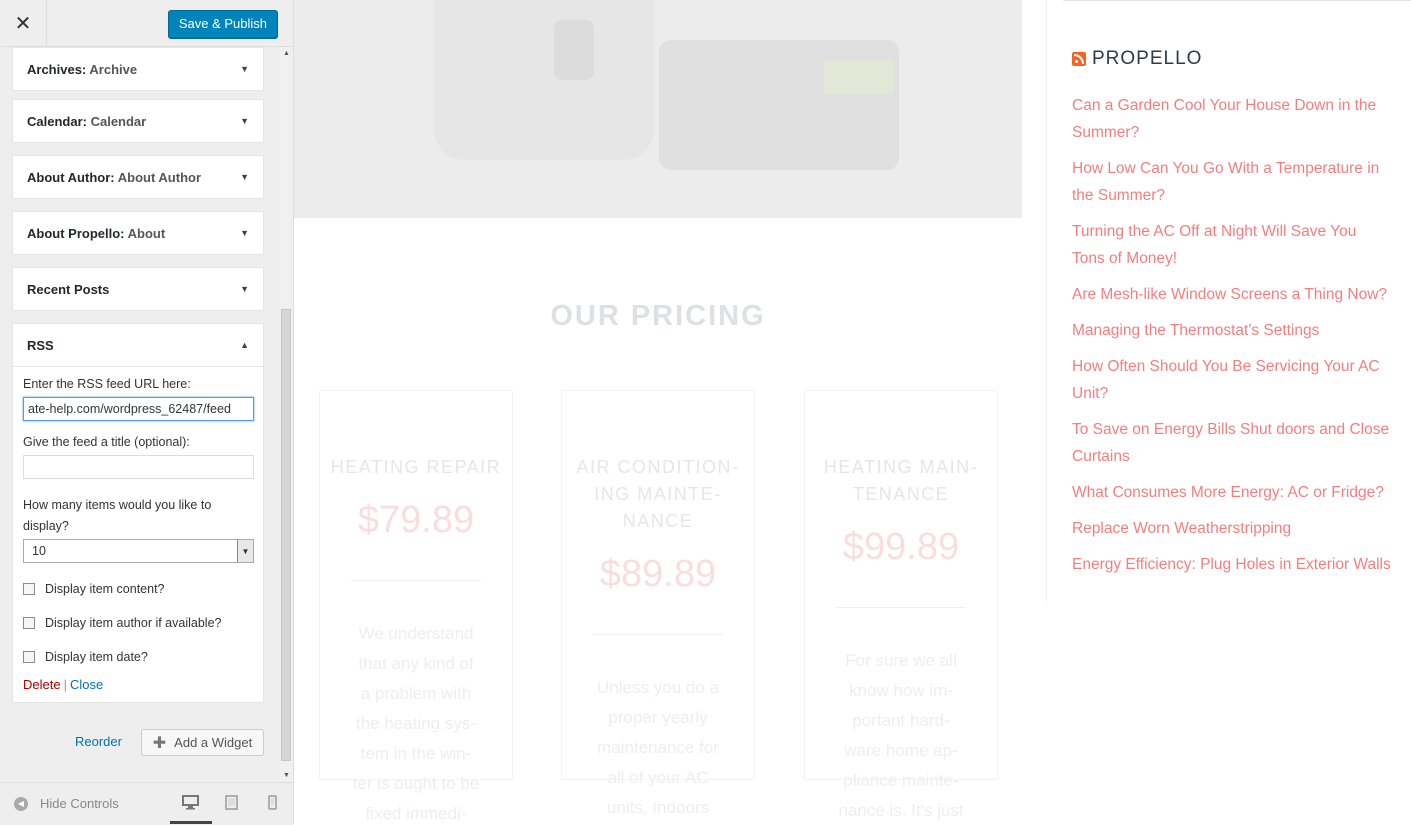  I want to click on widget-title: Archives, so click(54, 69).